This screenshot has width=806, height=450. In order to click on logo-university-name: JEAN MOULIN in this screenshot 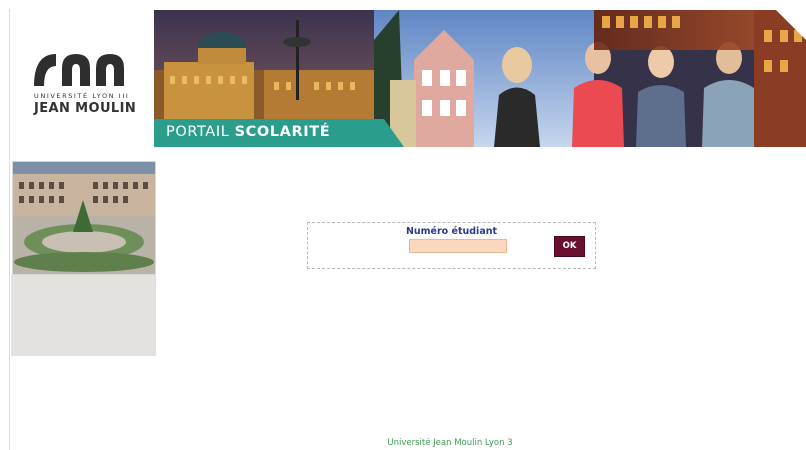, I will do `click(85, 108)`.